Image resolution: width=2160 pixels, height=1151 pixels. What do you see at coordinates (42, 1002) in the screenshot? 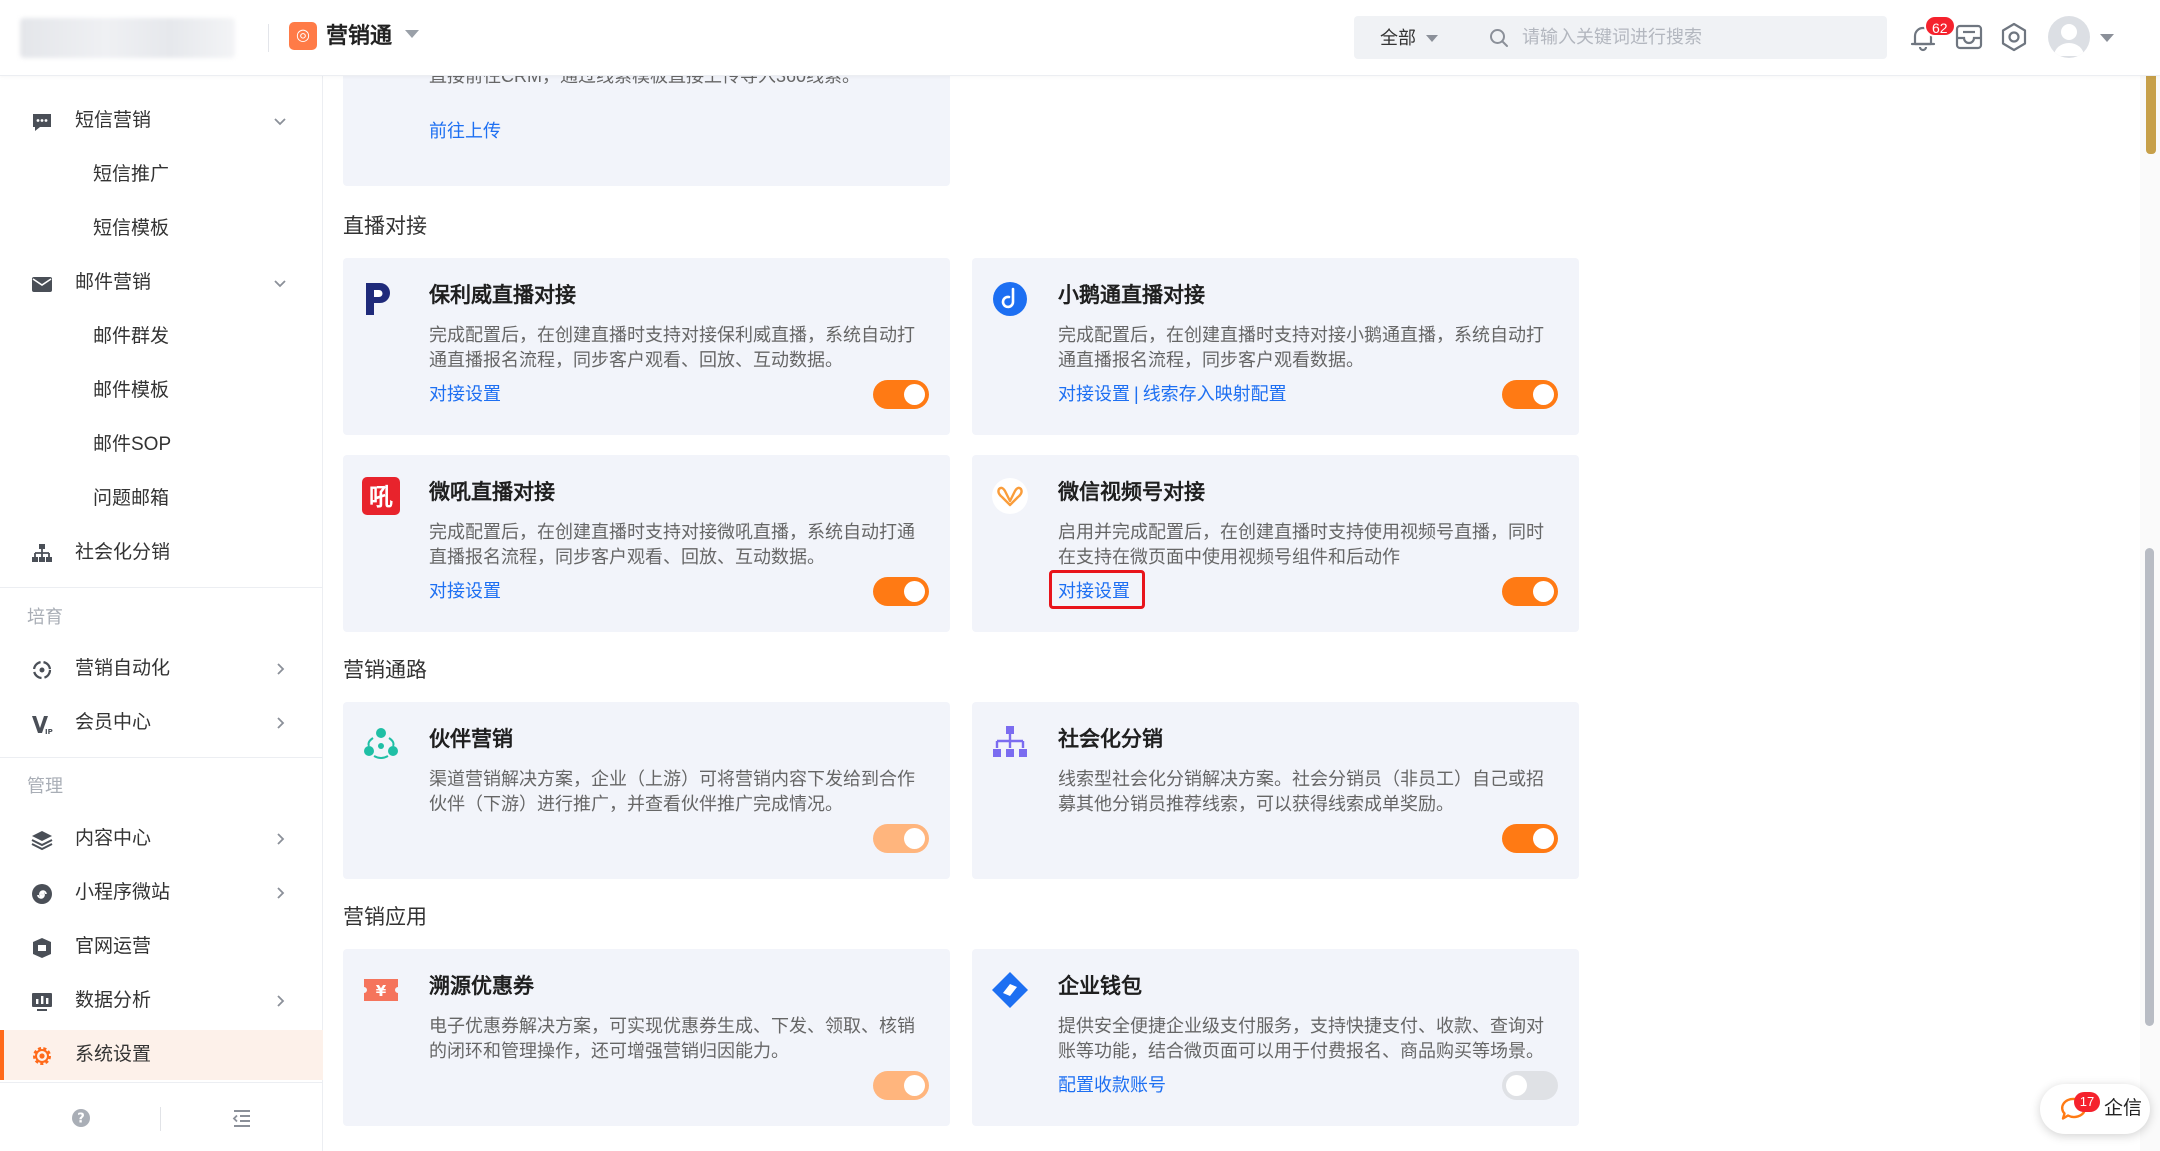
I see `analytics-icon` at bounding box center [42, 1002].